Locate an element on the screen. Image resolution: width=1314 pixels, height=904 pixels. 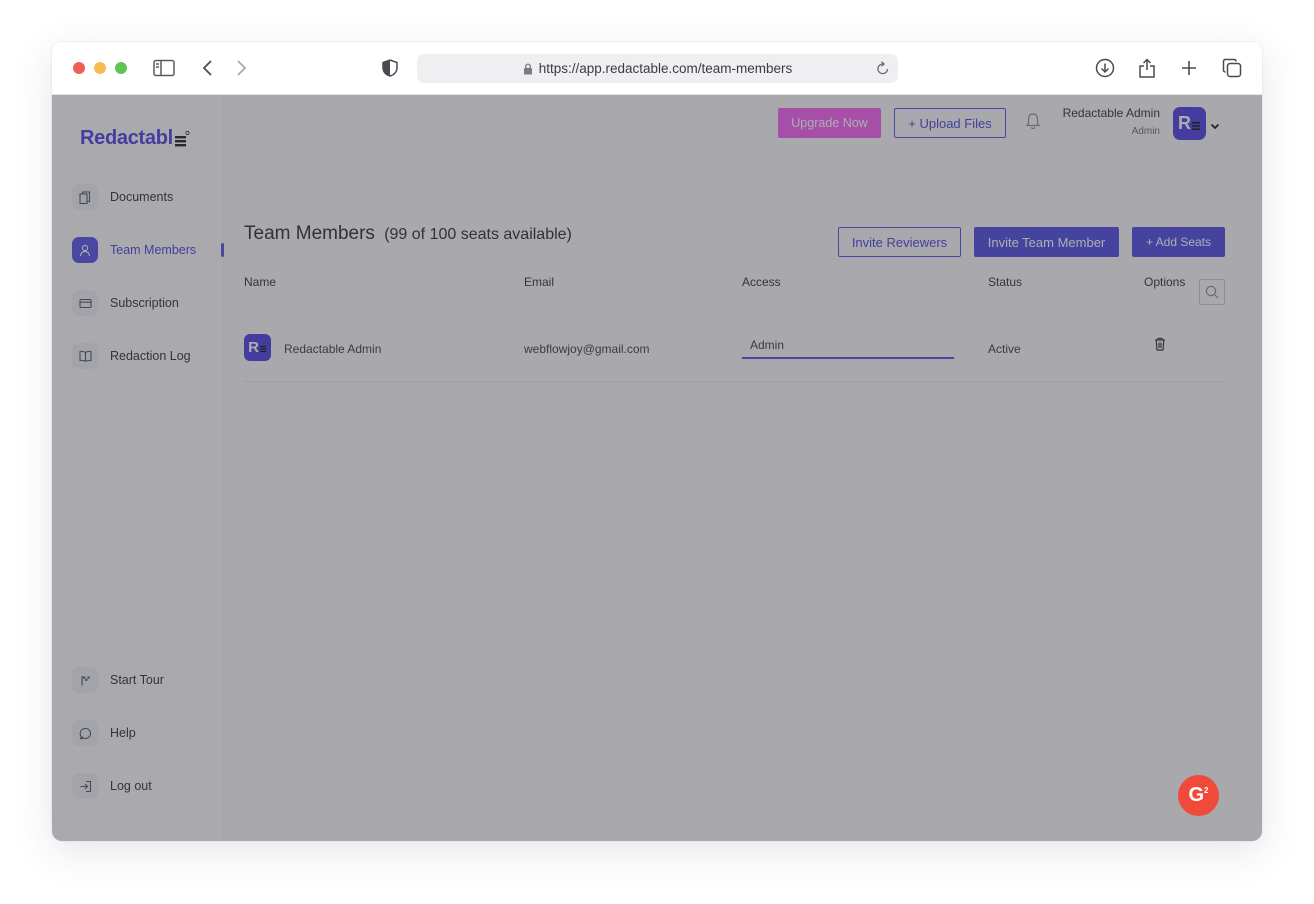
sidebar-item-team-members: Team Members is located at coordinates (134, 250).